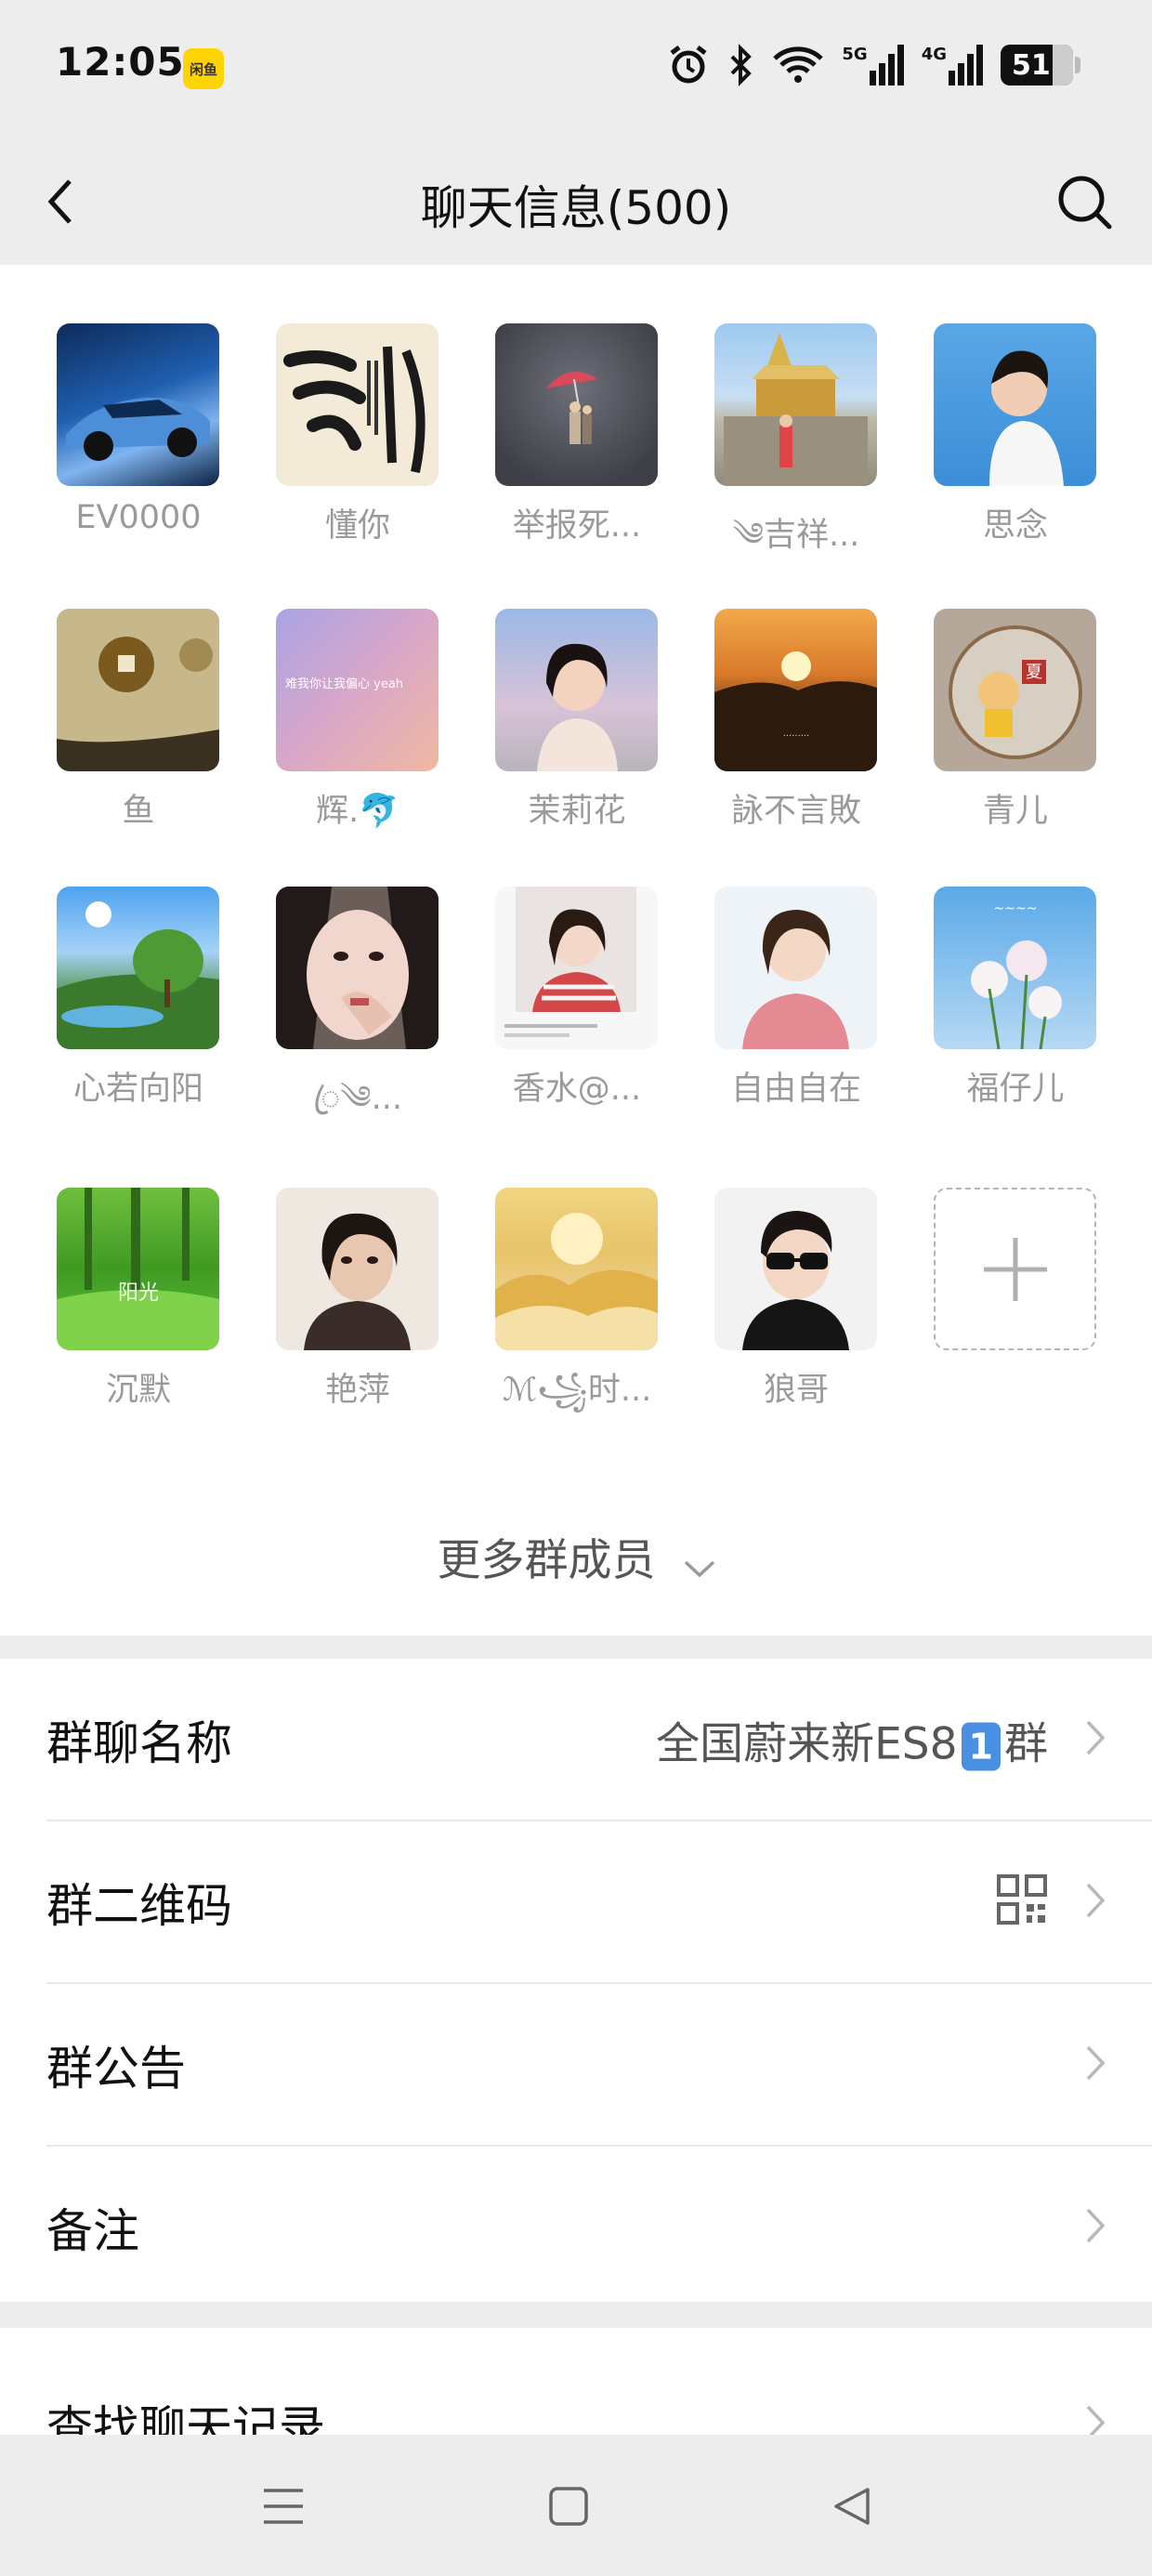 This screenshot has height=2576, width=1152. I want to click on search-history-label: 查找聊天记录, so click(185, 2417).